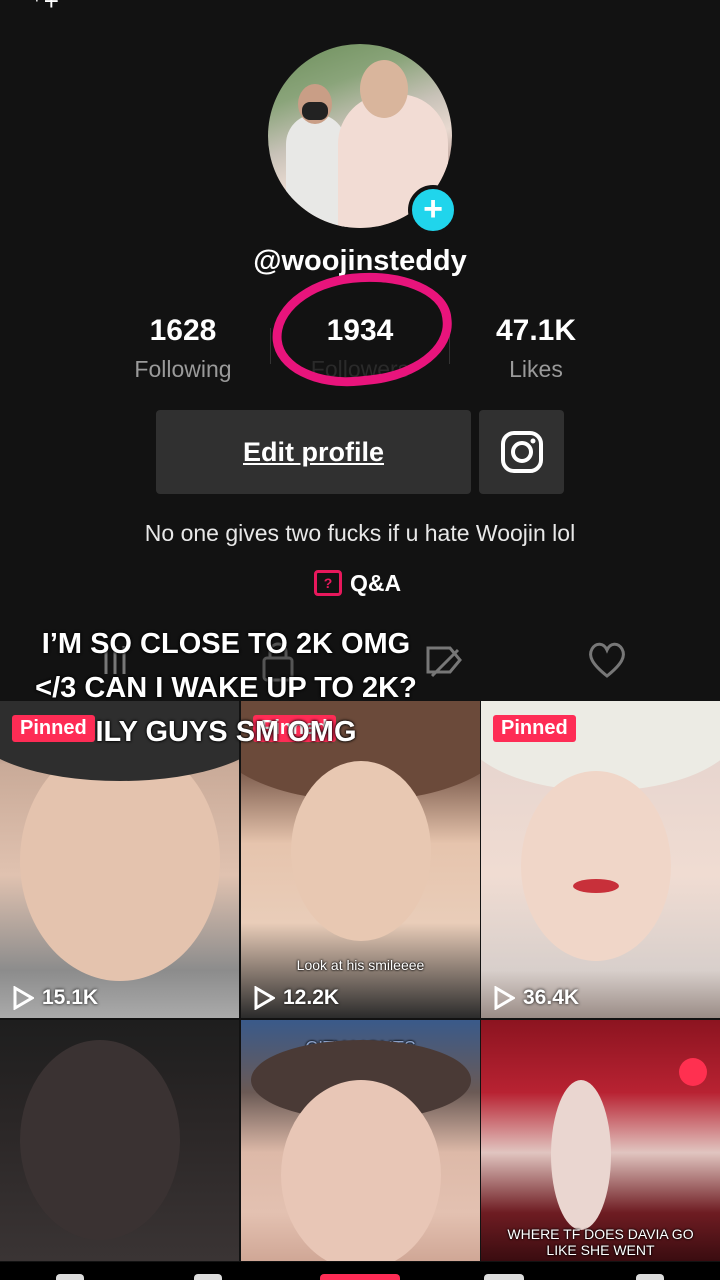 The image size is (720, 1280). I want to click on view-count: 12.2K, so click(296, 998).